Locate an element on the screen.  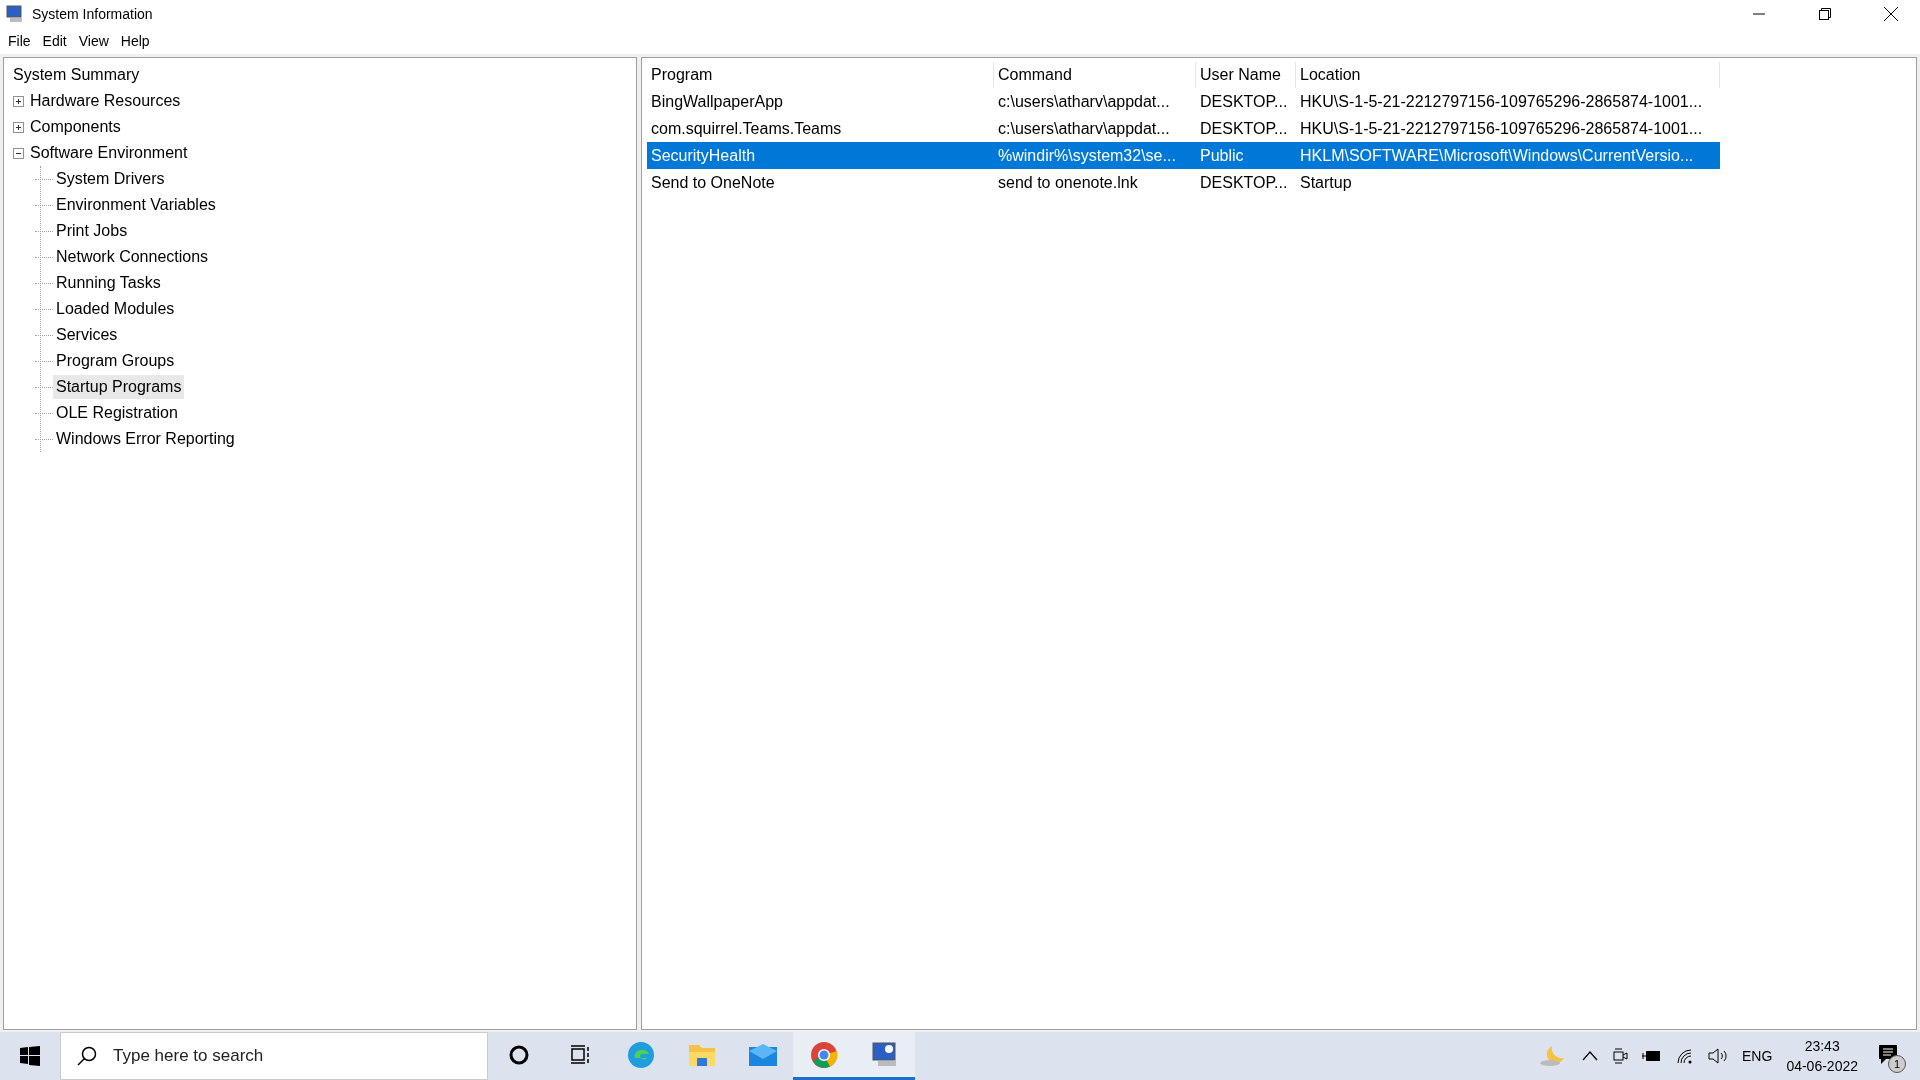
speaker-icon is located at coordinates (1718, 1056).